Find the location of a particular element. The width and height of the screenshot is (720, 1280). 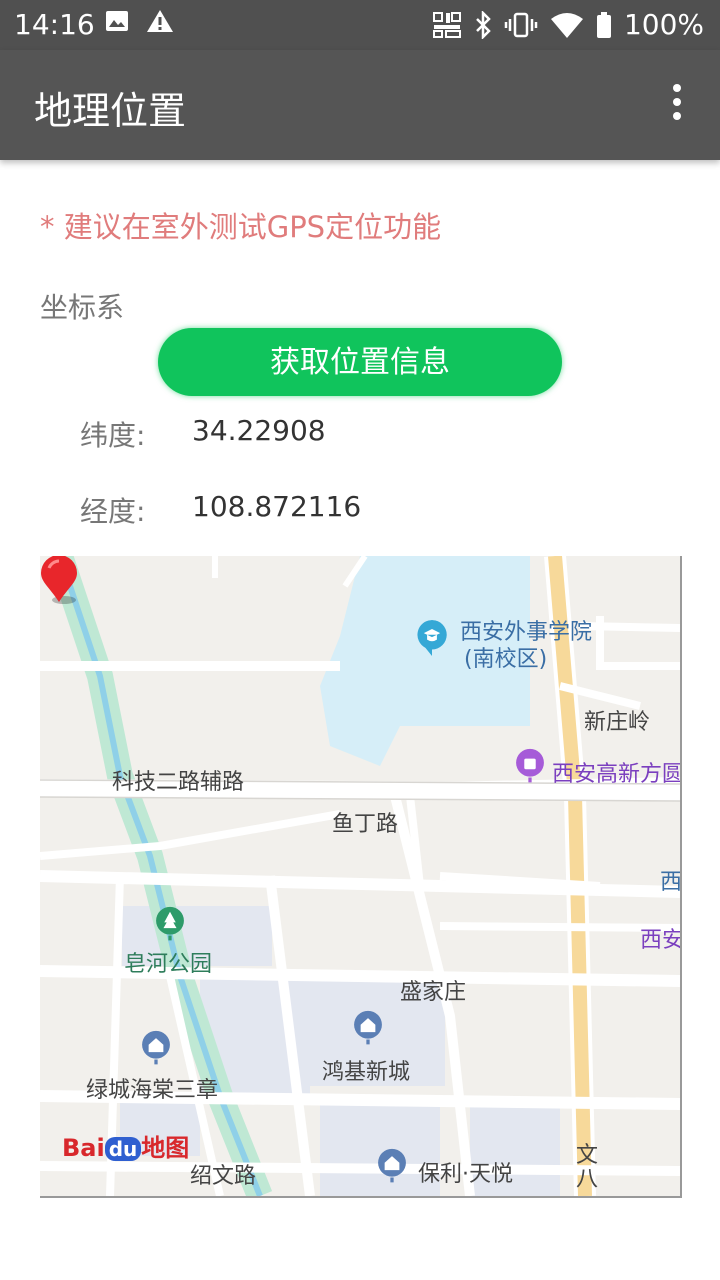

wifi-icon is located at coordinates (566, 25).